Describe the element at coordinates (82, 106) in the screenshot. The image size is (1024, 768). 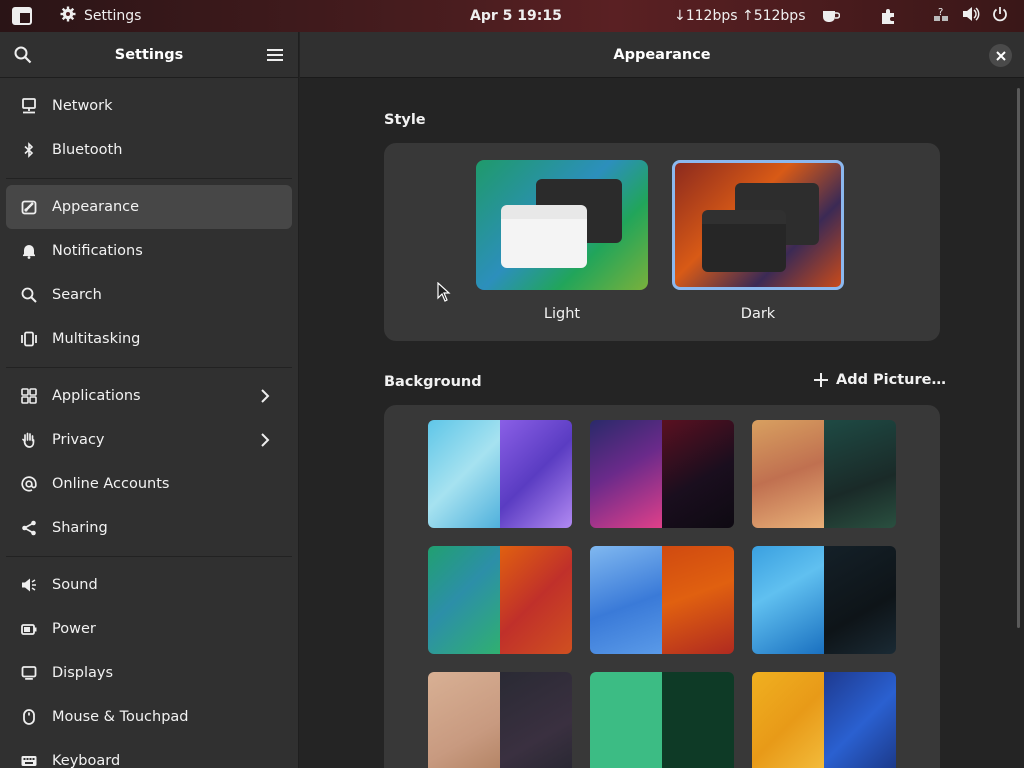
I see `sidebar-item-label: Network` at that location.